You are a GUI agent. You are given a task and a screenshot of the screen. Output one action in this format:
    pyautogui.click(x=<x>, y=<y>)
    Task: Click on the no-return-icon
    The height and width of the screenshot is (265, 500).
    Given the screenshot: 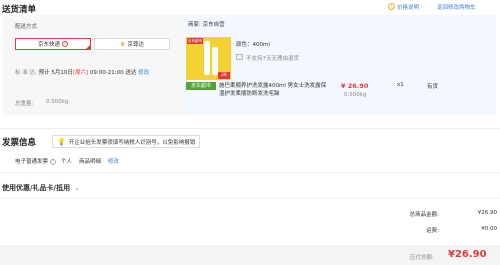 What is the action you would take?
    pyautogui.click(x=239, y=57)
    